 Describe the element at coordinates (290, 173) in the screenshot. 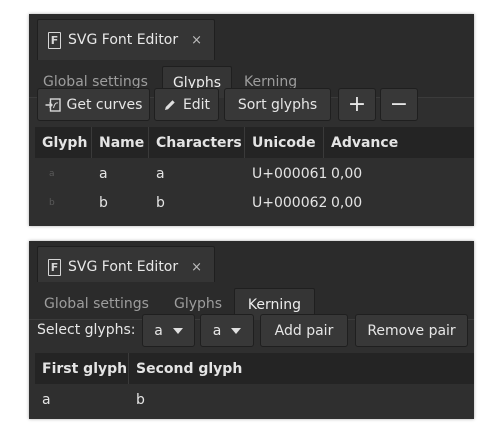

I see `glyph-unicode: U+000061` at that location.